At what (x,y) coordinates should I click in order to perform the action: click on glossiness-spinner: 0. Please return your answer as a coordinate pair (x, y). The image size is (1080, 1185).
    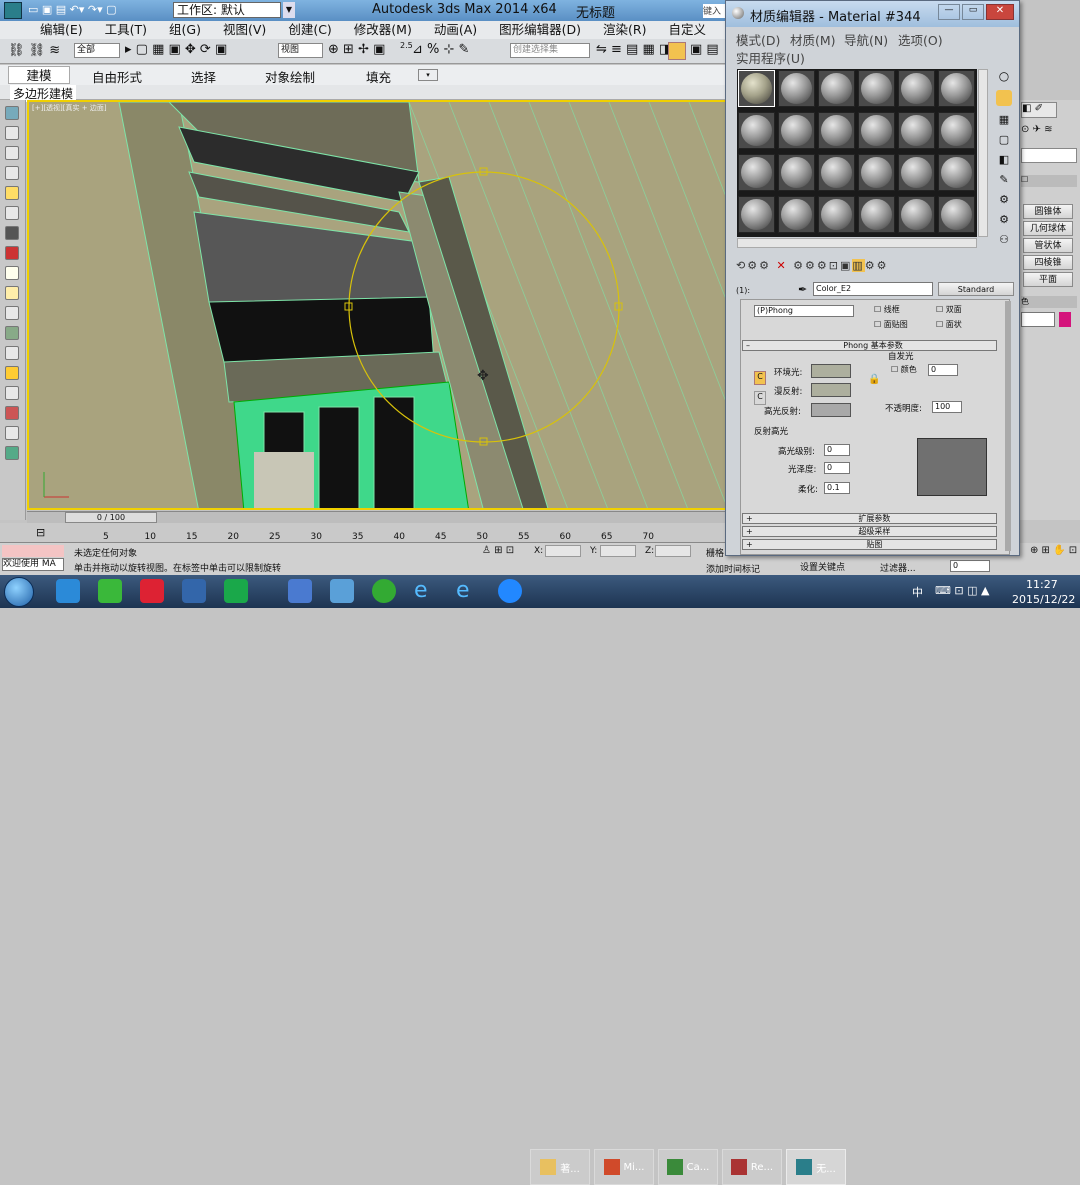
    Looking at the image, I should click on (837, 468).